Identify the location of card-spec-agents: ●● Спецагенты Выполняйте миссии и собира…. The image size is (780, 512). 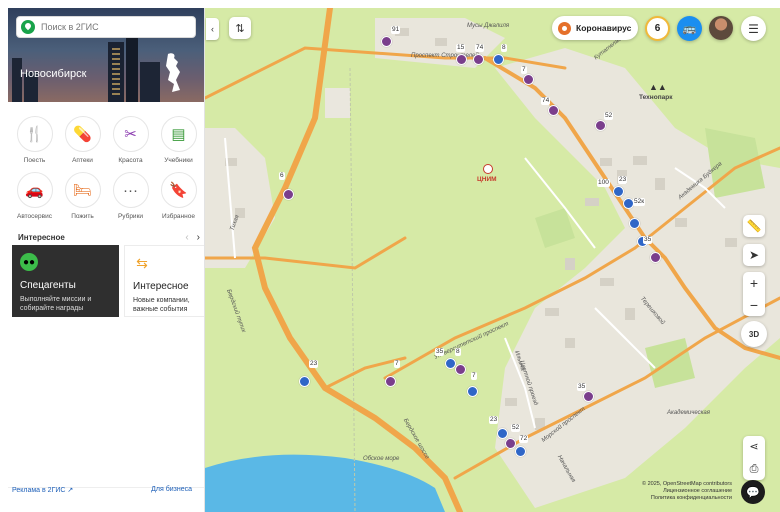
(65, 281).